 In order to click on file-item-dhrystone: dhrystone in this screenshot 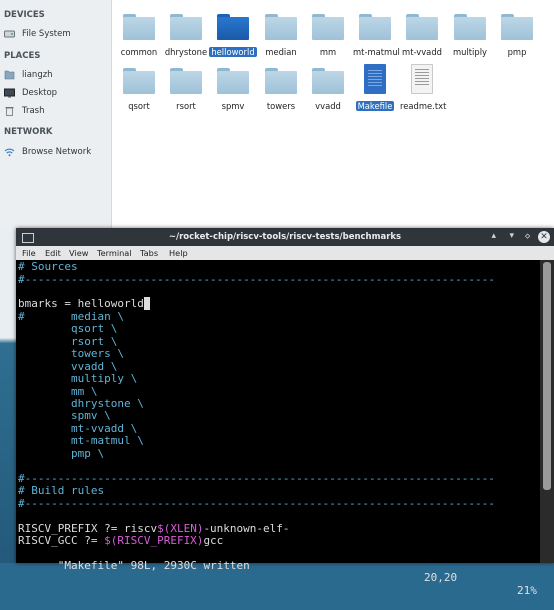, I will do `click(186, 39)`.